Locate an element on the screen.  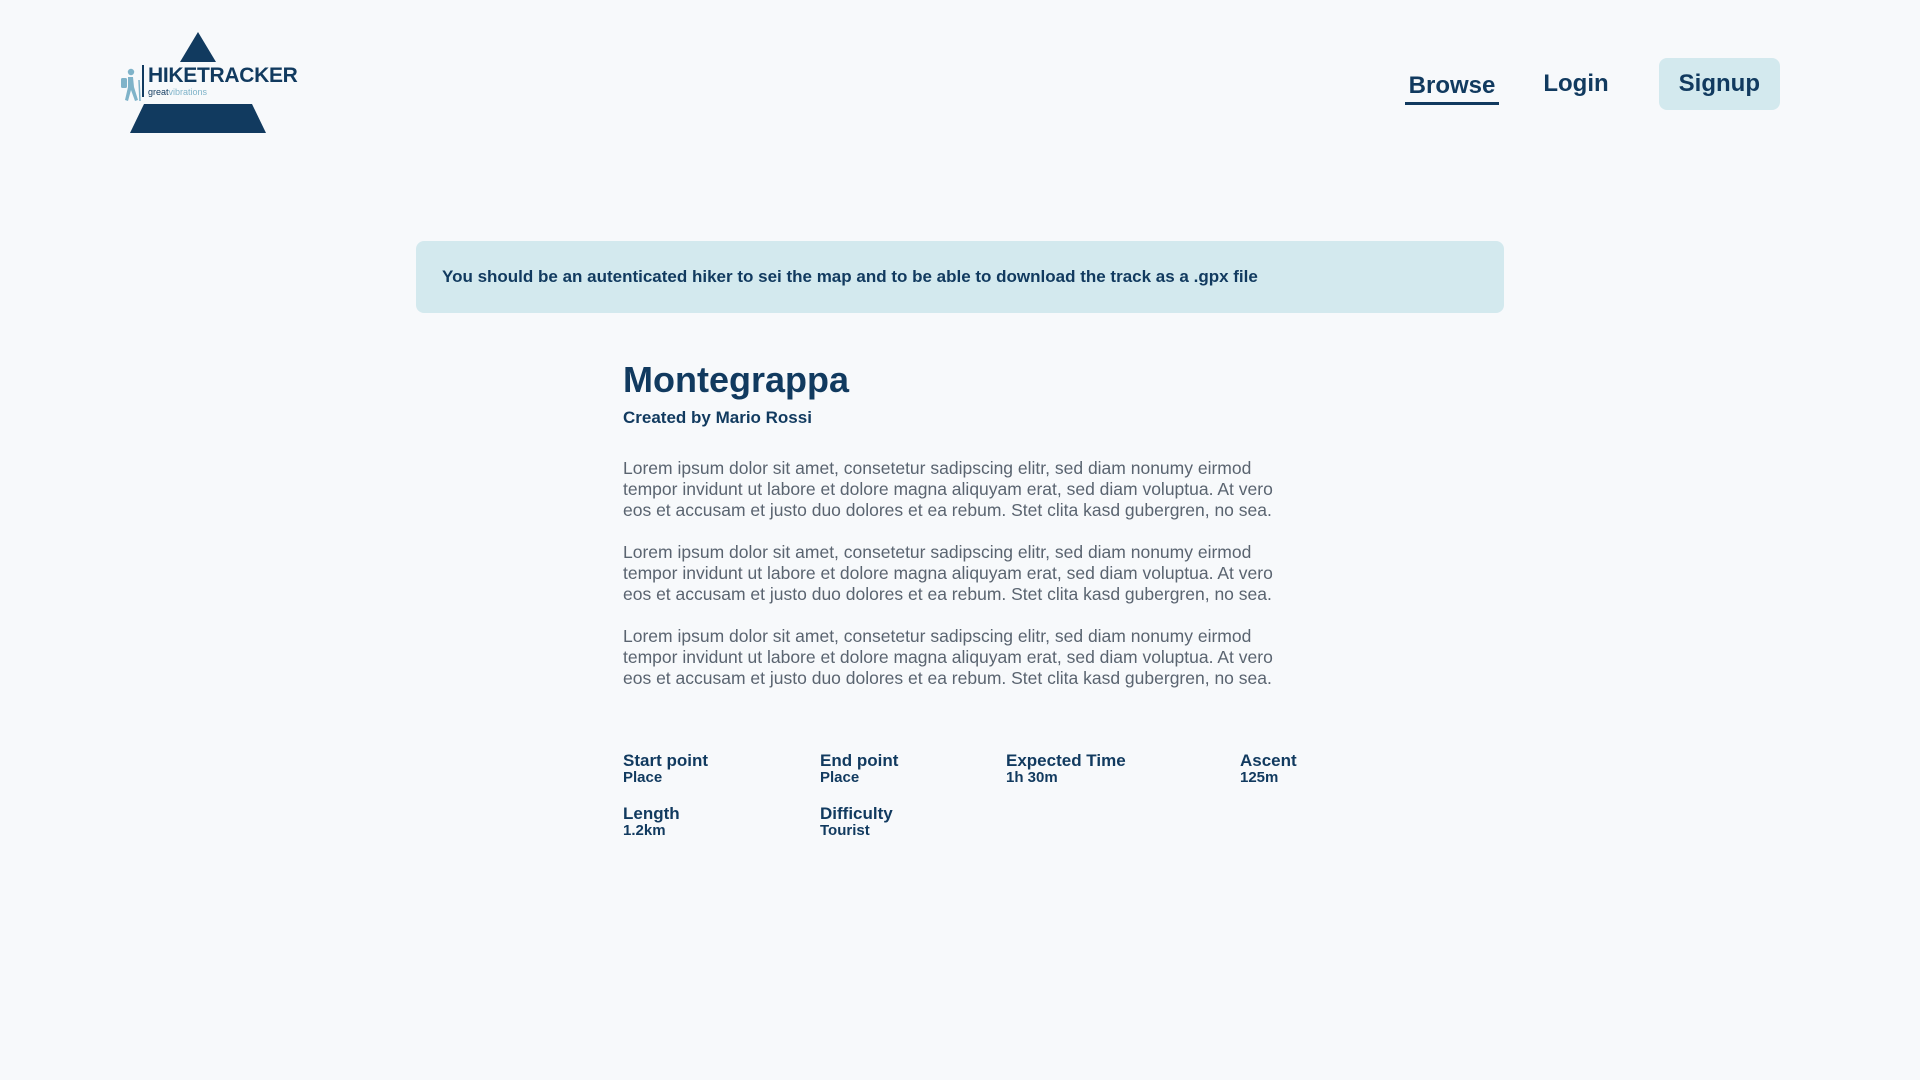
brand-tagline-bold: great is located at coordinates (158, 92).